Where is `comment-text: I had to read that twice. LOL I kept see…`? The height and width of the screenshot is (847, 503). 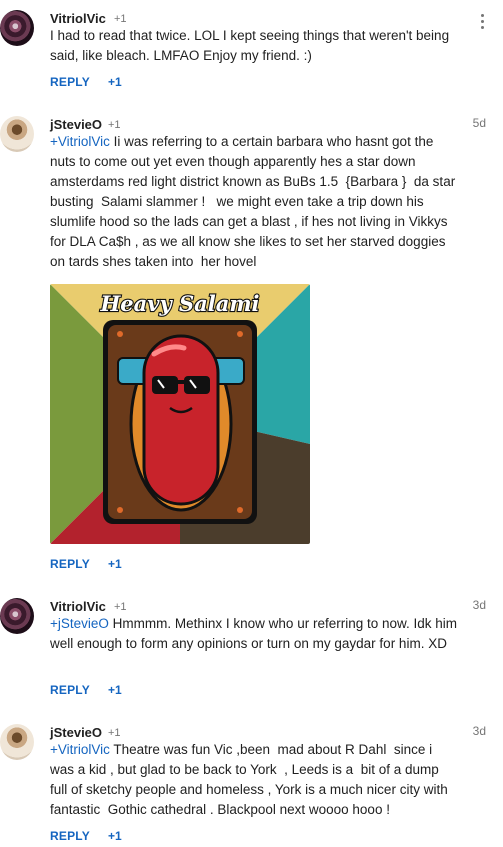 comment-text: I had to read that twice. LOL I kept see… is located at coordinates (251, 45).